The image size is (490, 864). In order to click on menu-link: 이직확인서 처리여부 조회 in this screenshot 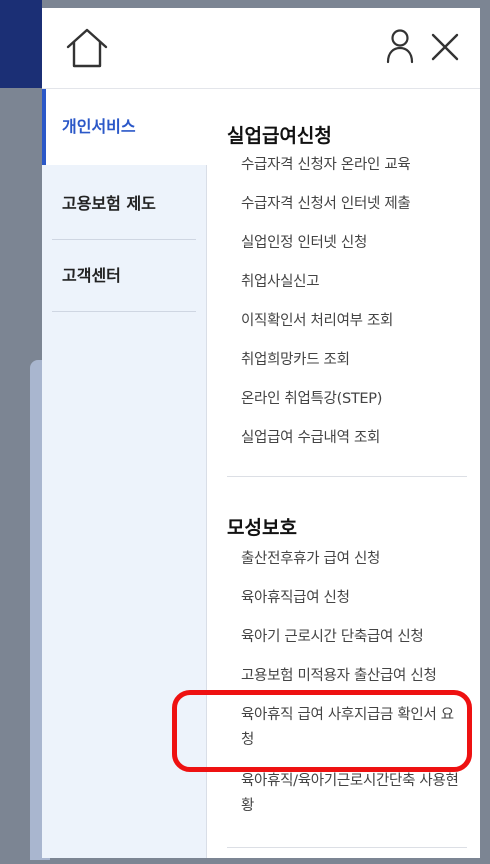, I will do `click(357, 321)`.